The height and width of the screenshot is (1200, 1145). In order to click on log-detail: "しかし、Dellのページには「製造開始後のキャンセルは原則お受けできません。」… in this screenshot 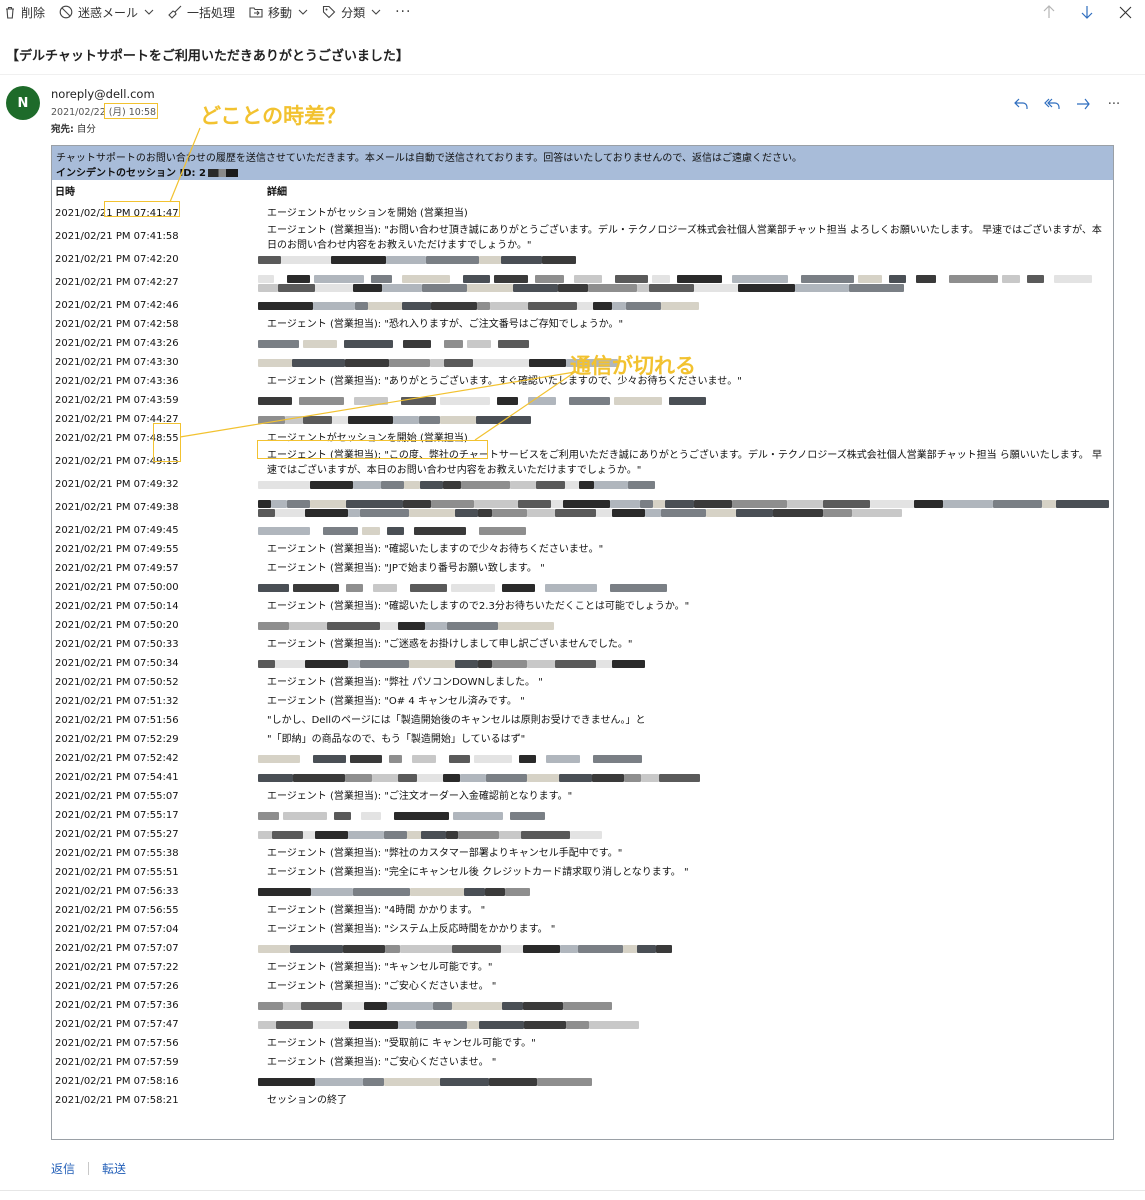, I will do `click(456, 720)`.